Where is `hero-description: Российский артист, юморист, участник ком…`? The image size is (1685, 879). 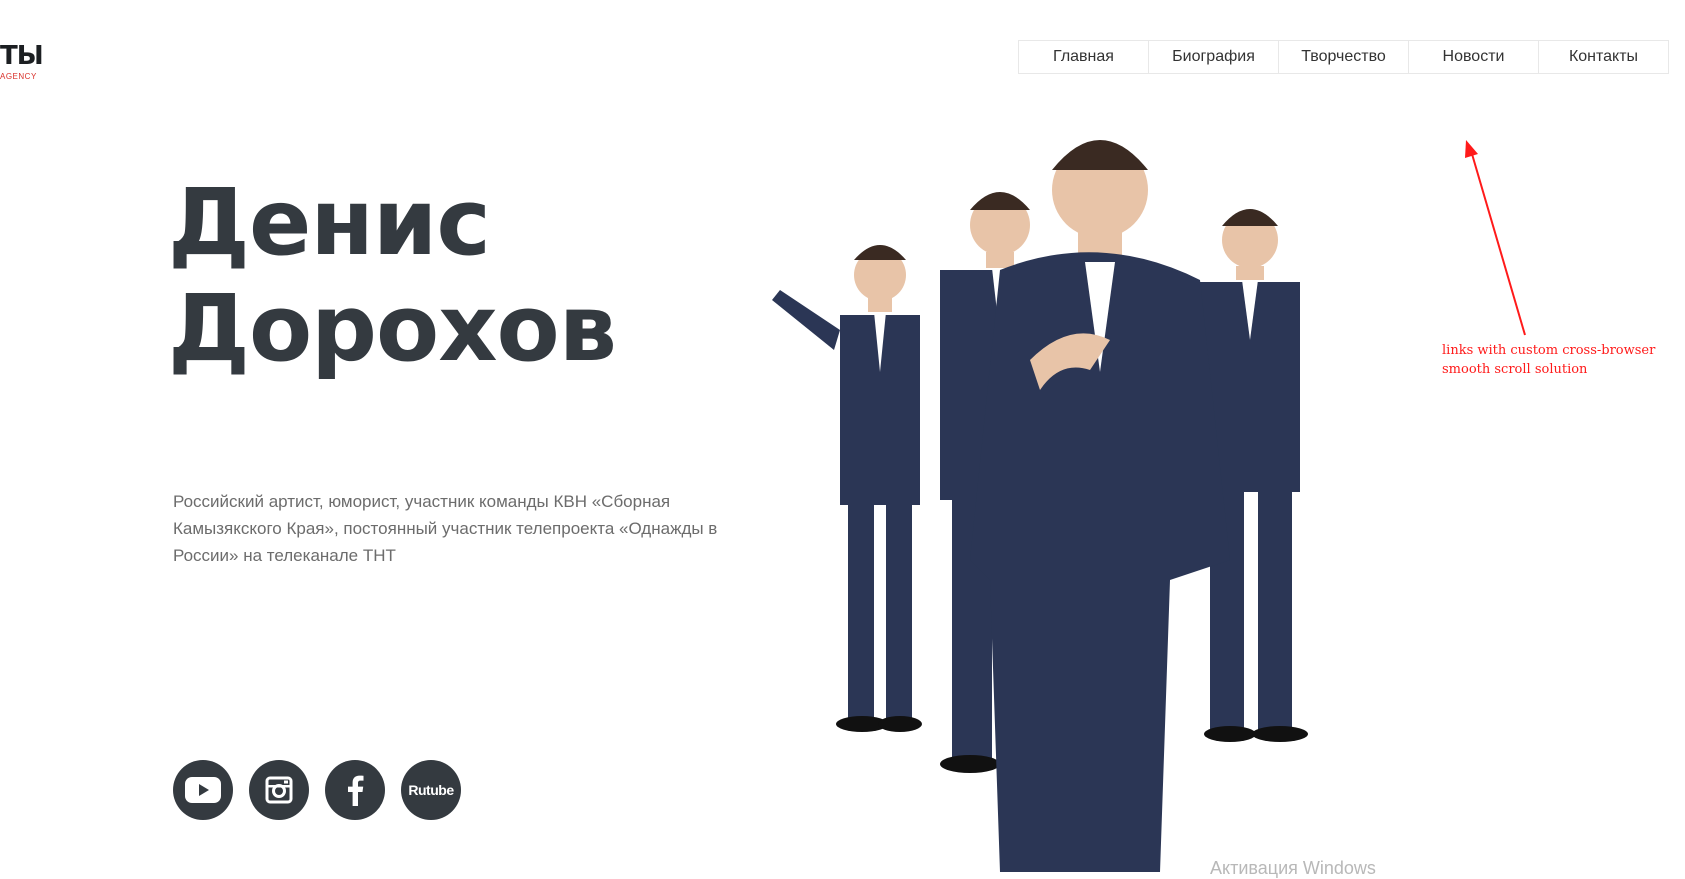 hero-description: Российский артист, юморист, участник ком… is located at coordinates (445, 528).